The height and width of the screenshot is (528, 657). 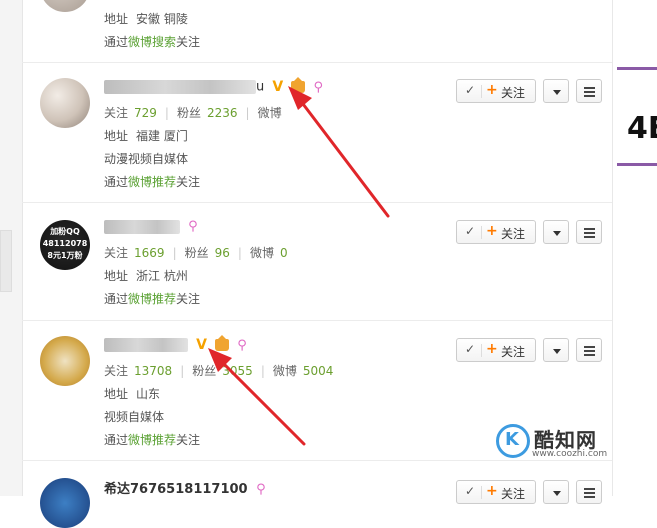 What do you see at coordinates (570, 454) in the screenshot?
I see `watermark-url: www.coozhi.com` at bounding box center [570, 454].